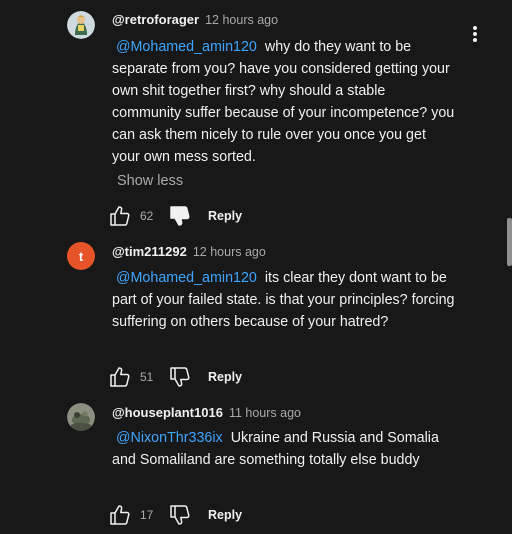 Image resolution: width=512 pixels, height=534 pixels. Describe the element at coordinates (169, 438) in the screenshot. I see `mention-link: @NixonThr336ix` at that location.